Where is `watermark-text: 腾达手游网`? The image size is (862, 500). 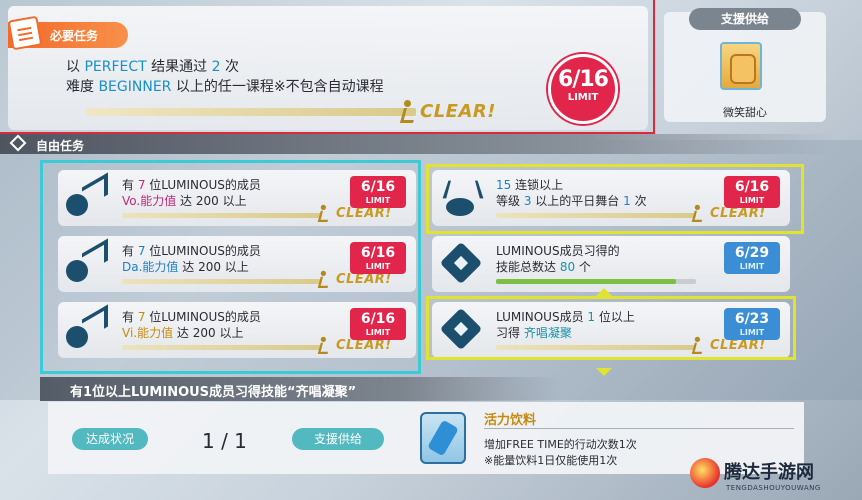 watermark-text: 腾达手游网 is located at coordinates (769, 472).